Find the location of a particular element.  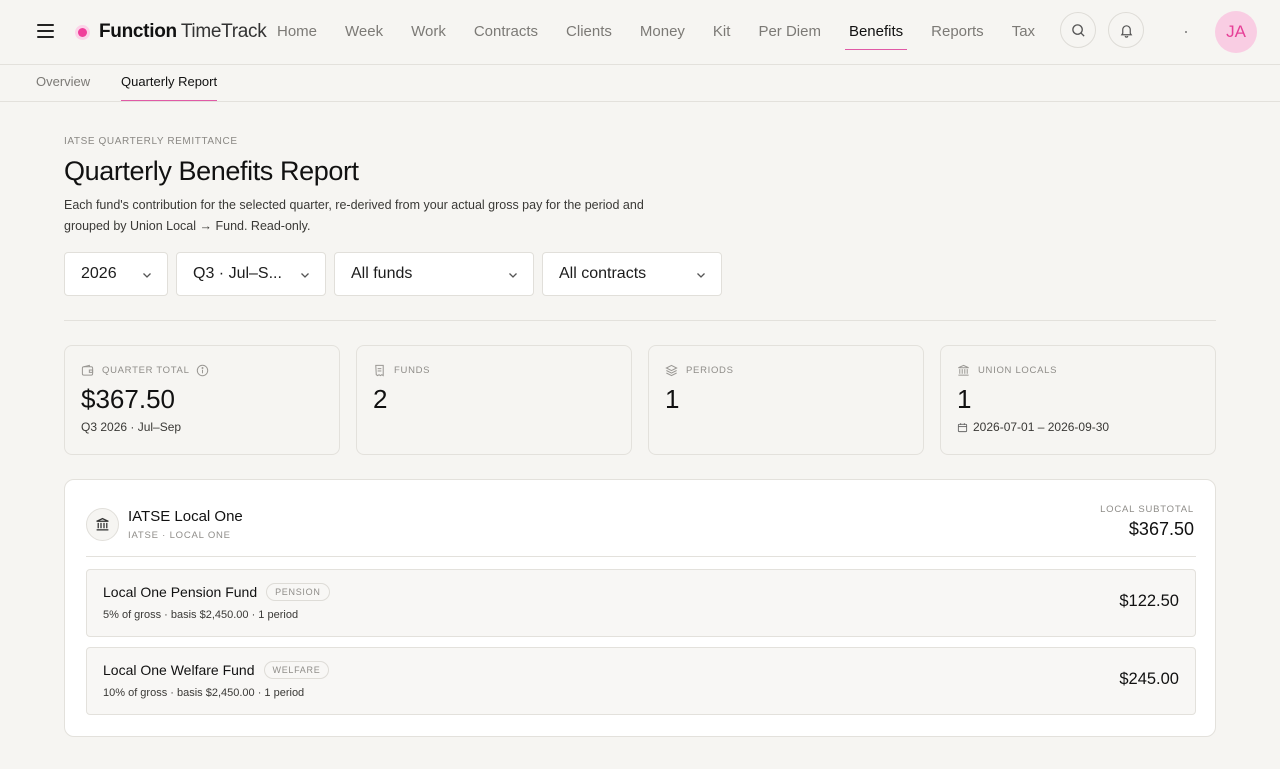

stat-label: QUARTER TOTAL is located at coordinates (146, 370).